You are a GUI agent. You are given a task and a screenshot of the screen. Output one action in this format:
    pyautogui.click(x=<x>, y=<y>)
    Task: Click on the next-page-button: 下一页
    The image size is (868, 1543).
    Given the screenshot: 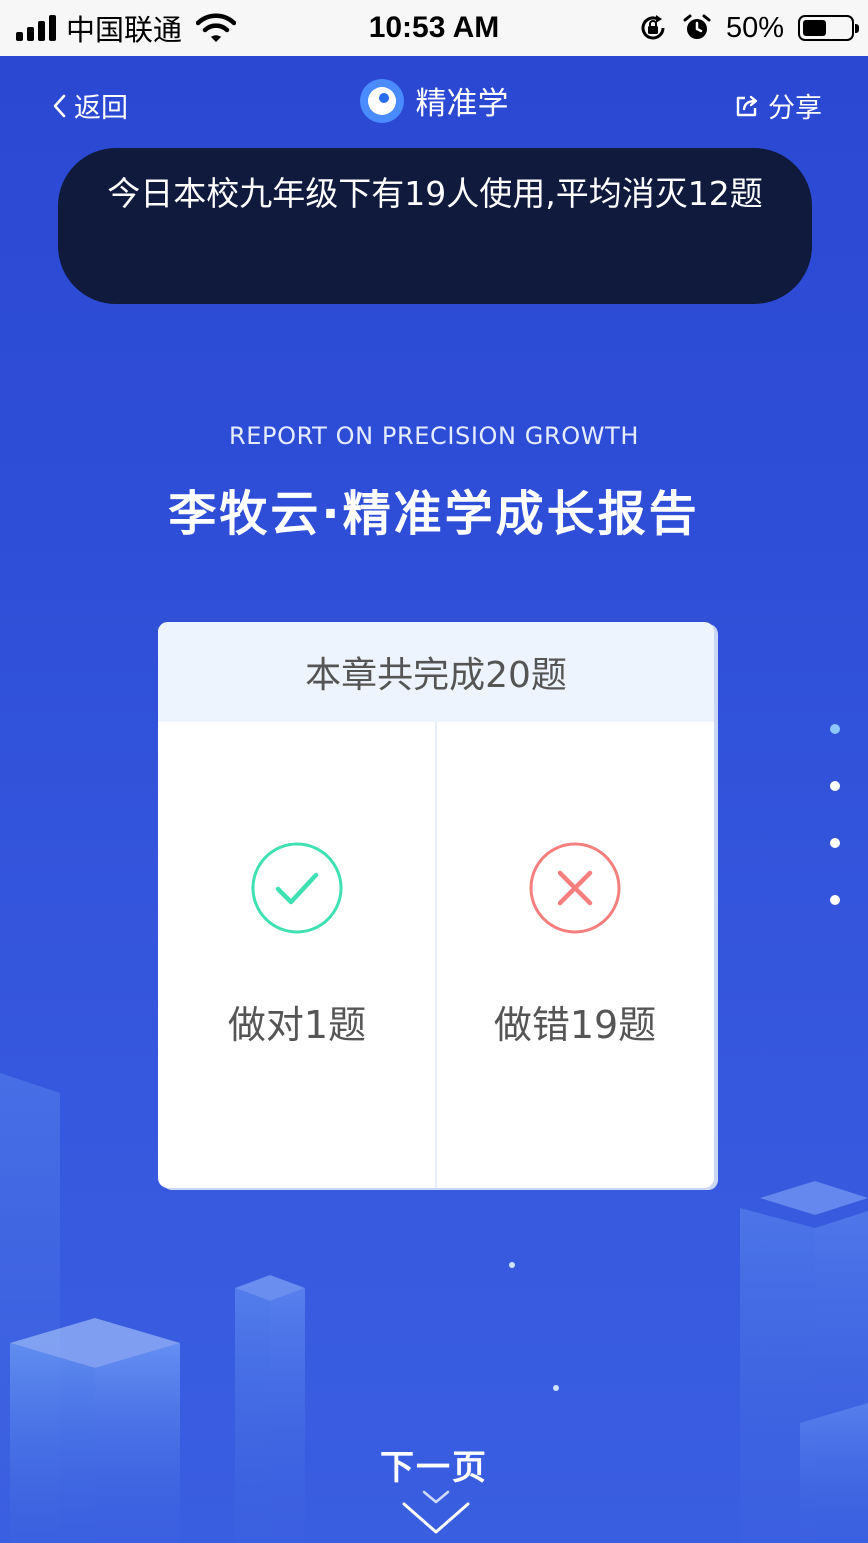 What is the action you would take?
    pyautogui.click(x=434, y=1464)
    